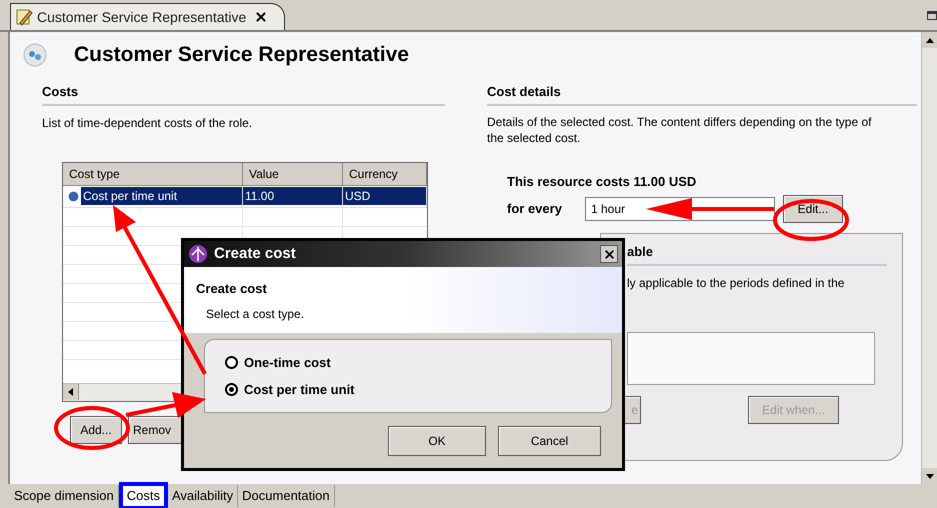 This screenshot has width=937, height=508. I want to click on table-cell: Cost per time unit, so click(161, 196).